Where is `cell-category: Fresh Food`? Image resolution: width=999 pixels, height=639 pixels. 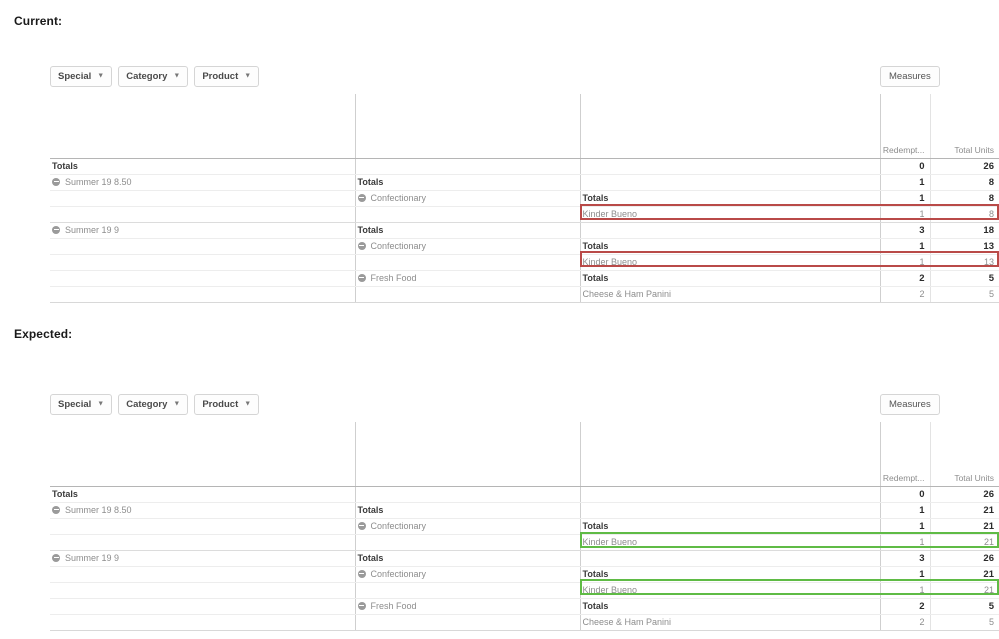
cell-category: Fresh Food is located at coordinates (467, 278).